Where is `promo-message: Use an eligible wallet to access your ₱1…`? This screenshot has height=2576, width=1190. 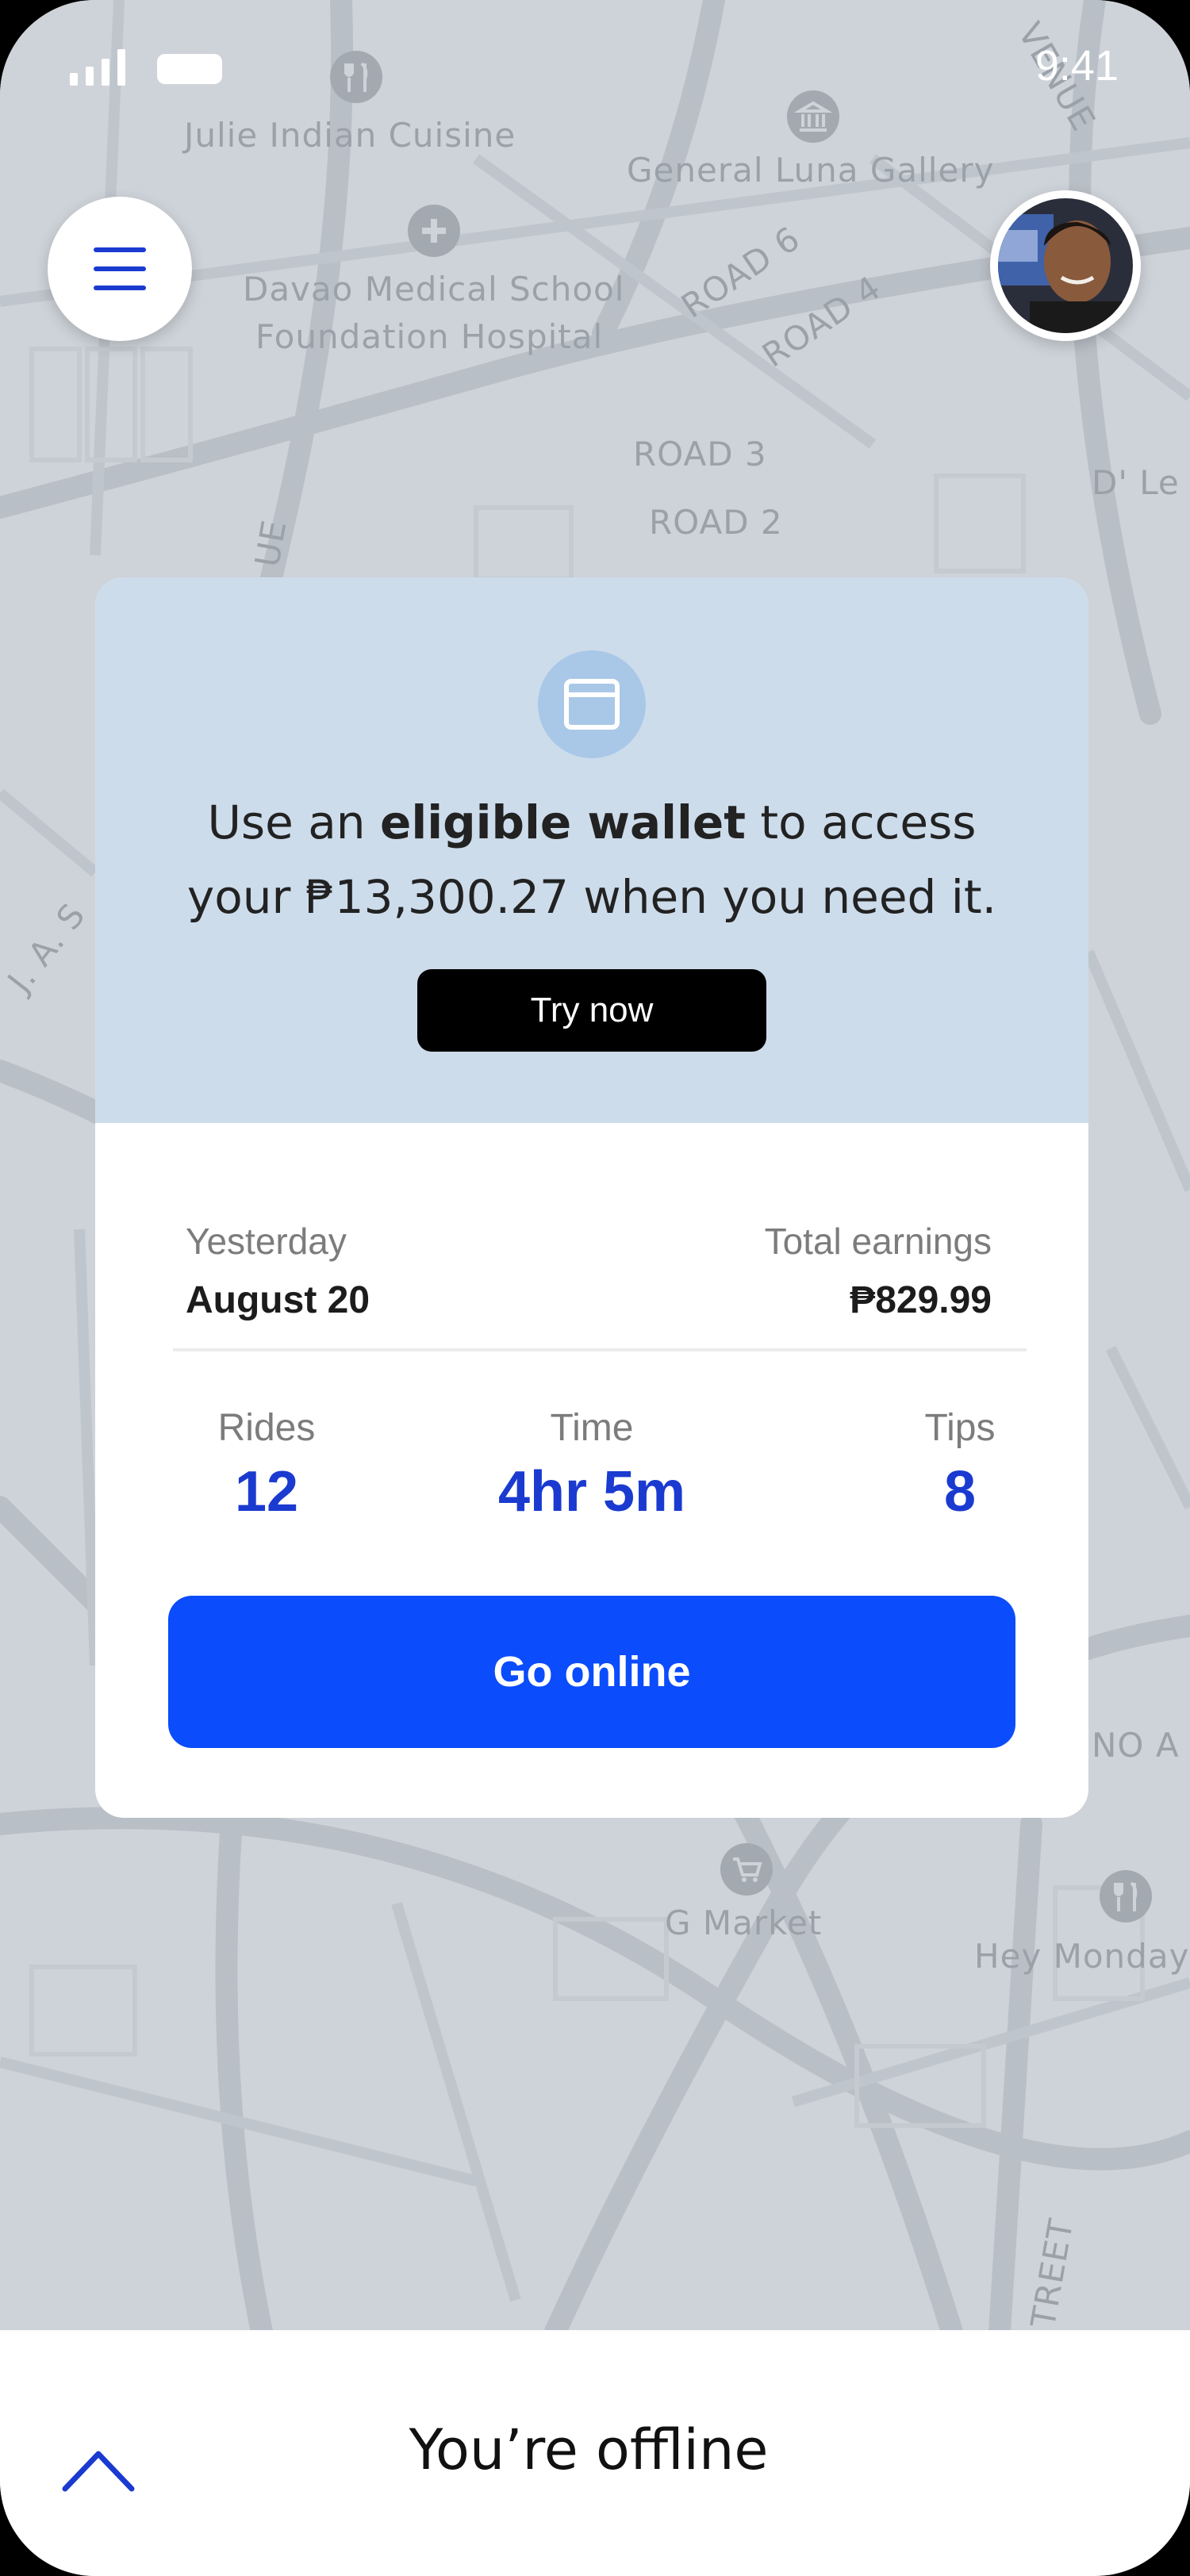
promo-message: Use an eligible wallet to access your ₱1… is located at coordinates (592, 859).